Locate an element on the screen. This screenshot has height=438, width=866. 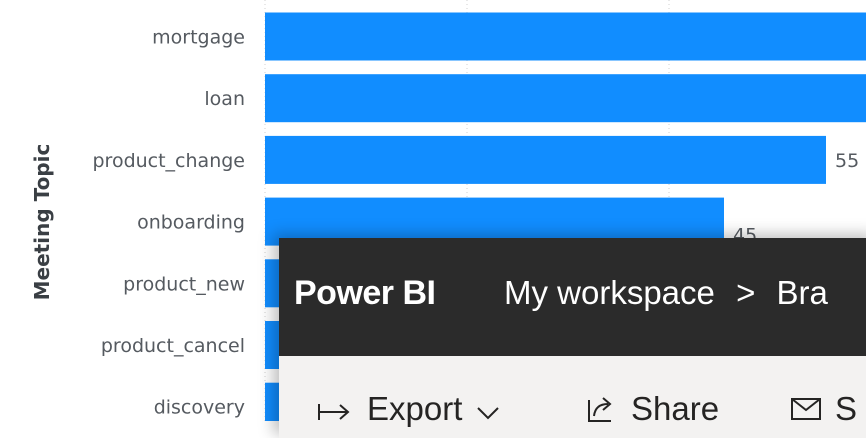
data-label: 55 is located at coordinates (847, 161).